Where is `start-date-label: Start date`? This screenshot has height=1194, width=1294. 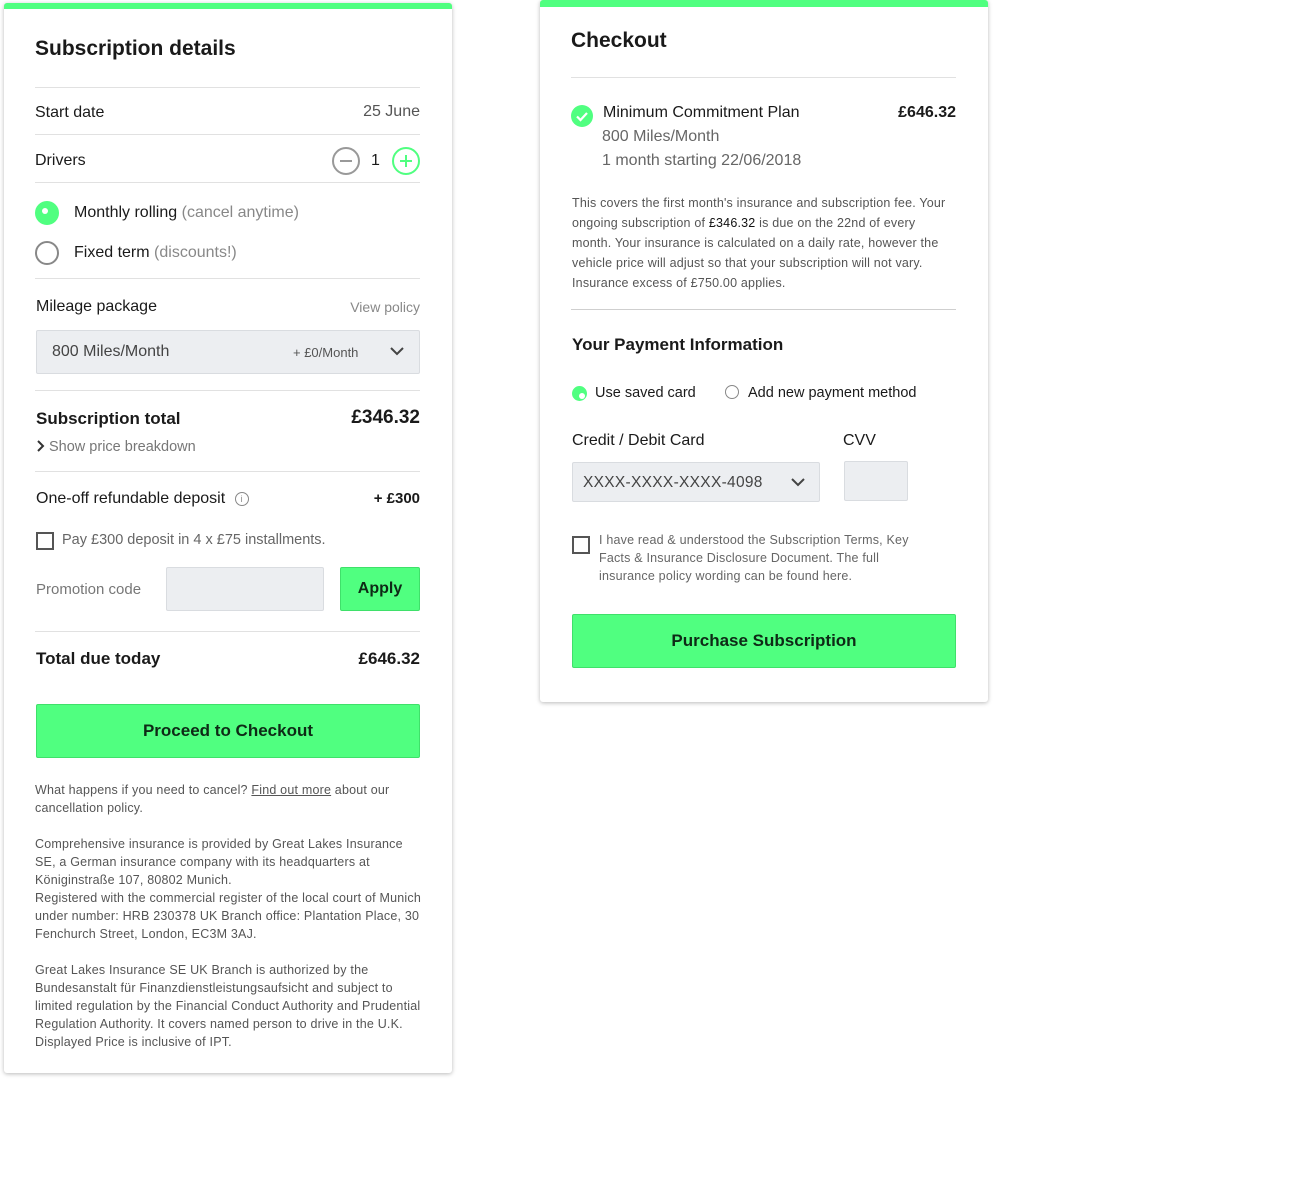 start-date-label: Start date is located at coordinates (70, 112).